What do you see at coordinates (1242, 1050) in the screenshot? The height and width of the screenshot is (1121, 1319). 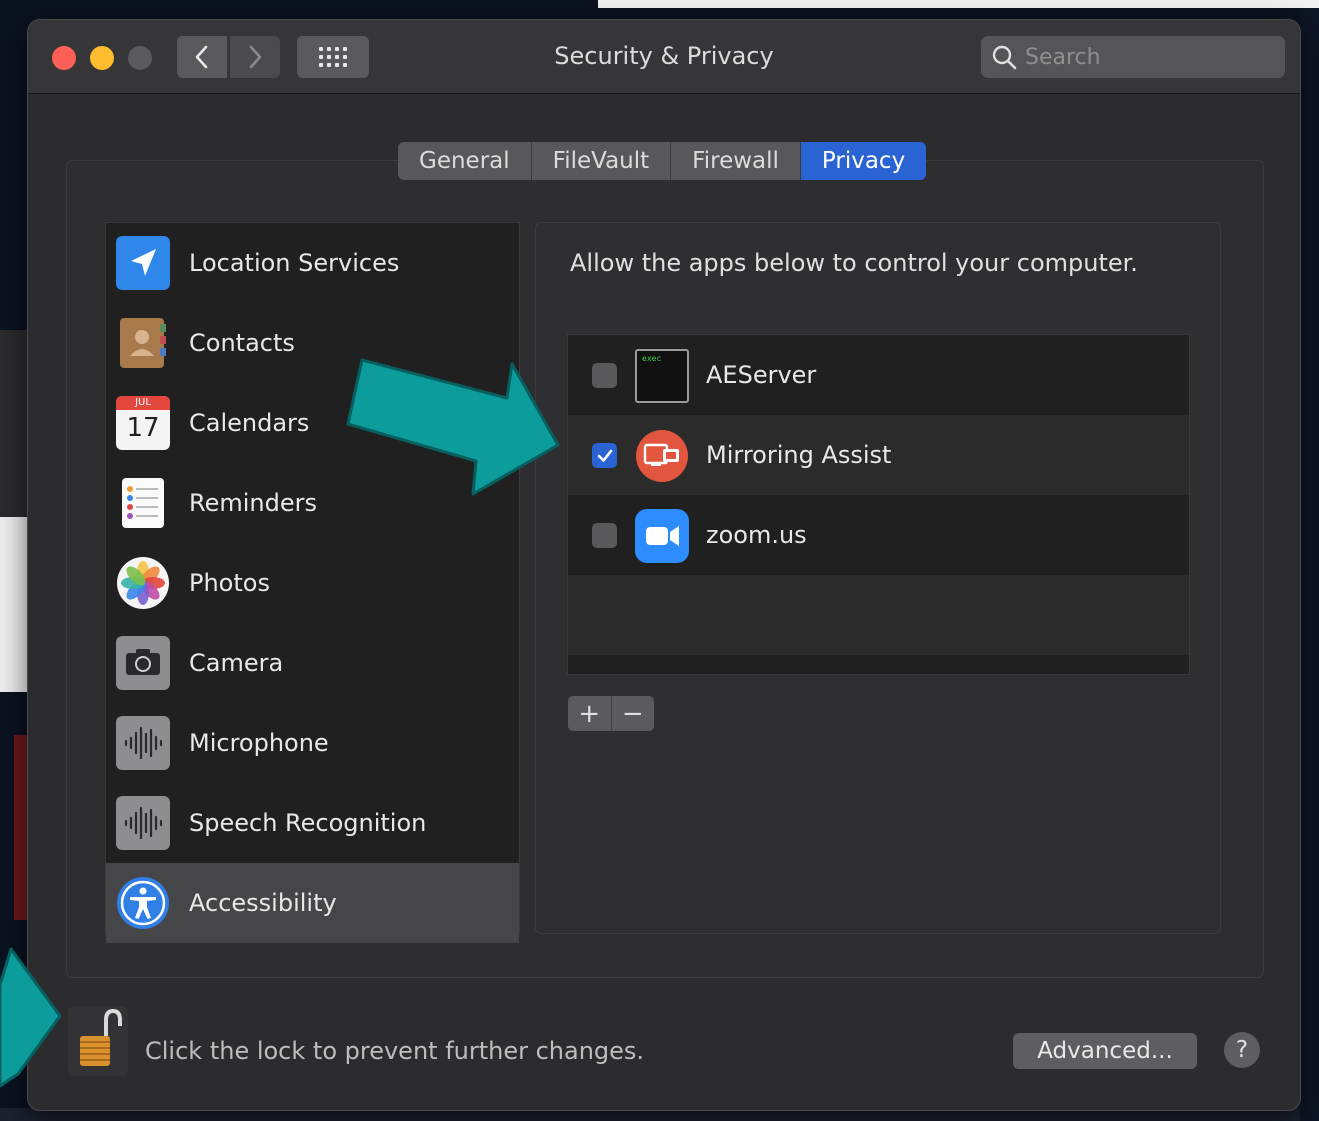 I see `help-button: ?` at bounding box center [1242, 1050].